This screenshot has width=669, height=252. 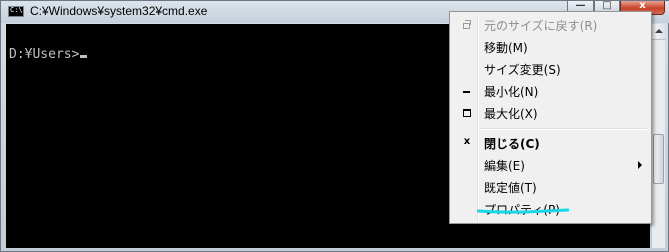 I want to click on menu-separator, so click(x=563, y=129).